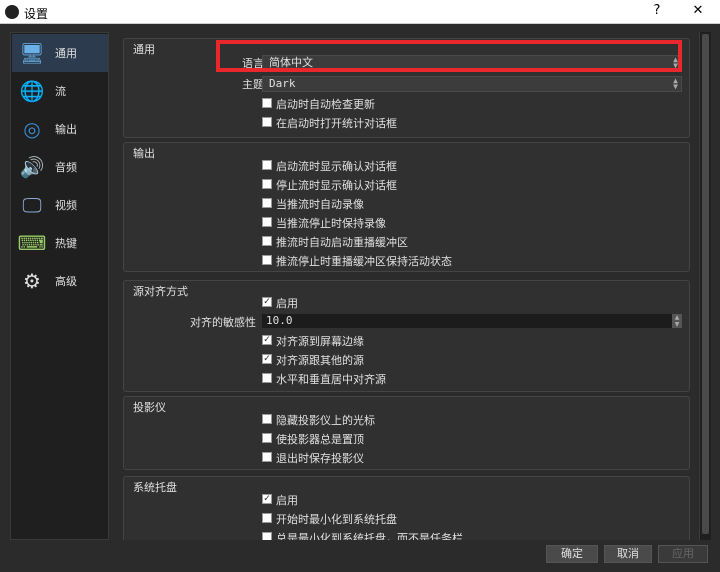 This screenshot has height=572, width=720. What do you see at coordinates (267, 302) in the screenshot?
I see `snapping-enable-checkbox: ✓` at bounding box center [267, 302].